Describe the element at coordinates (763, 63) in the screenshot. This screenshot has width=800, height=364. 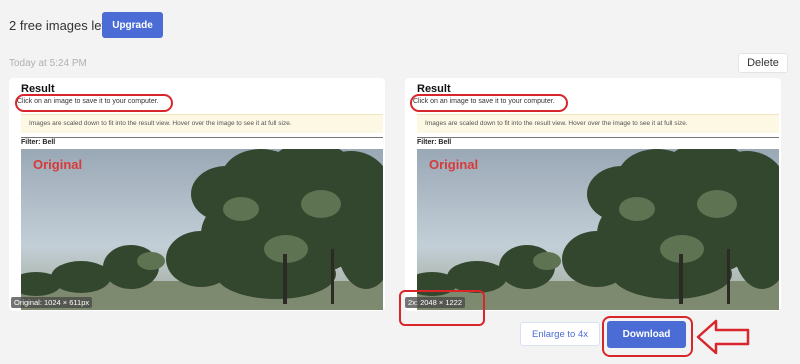
I see `delete-button: Delete` at that location.